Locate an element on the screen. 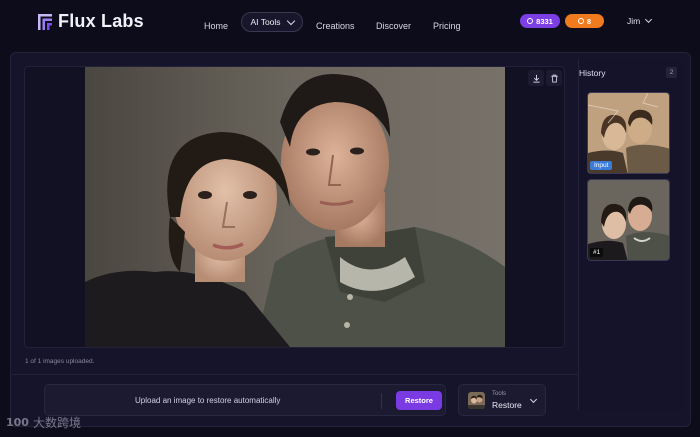  upload-status: 1 of 1 images uploaded. is located at coordinates (60, 361).